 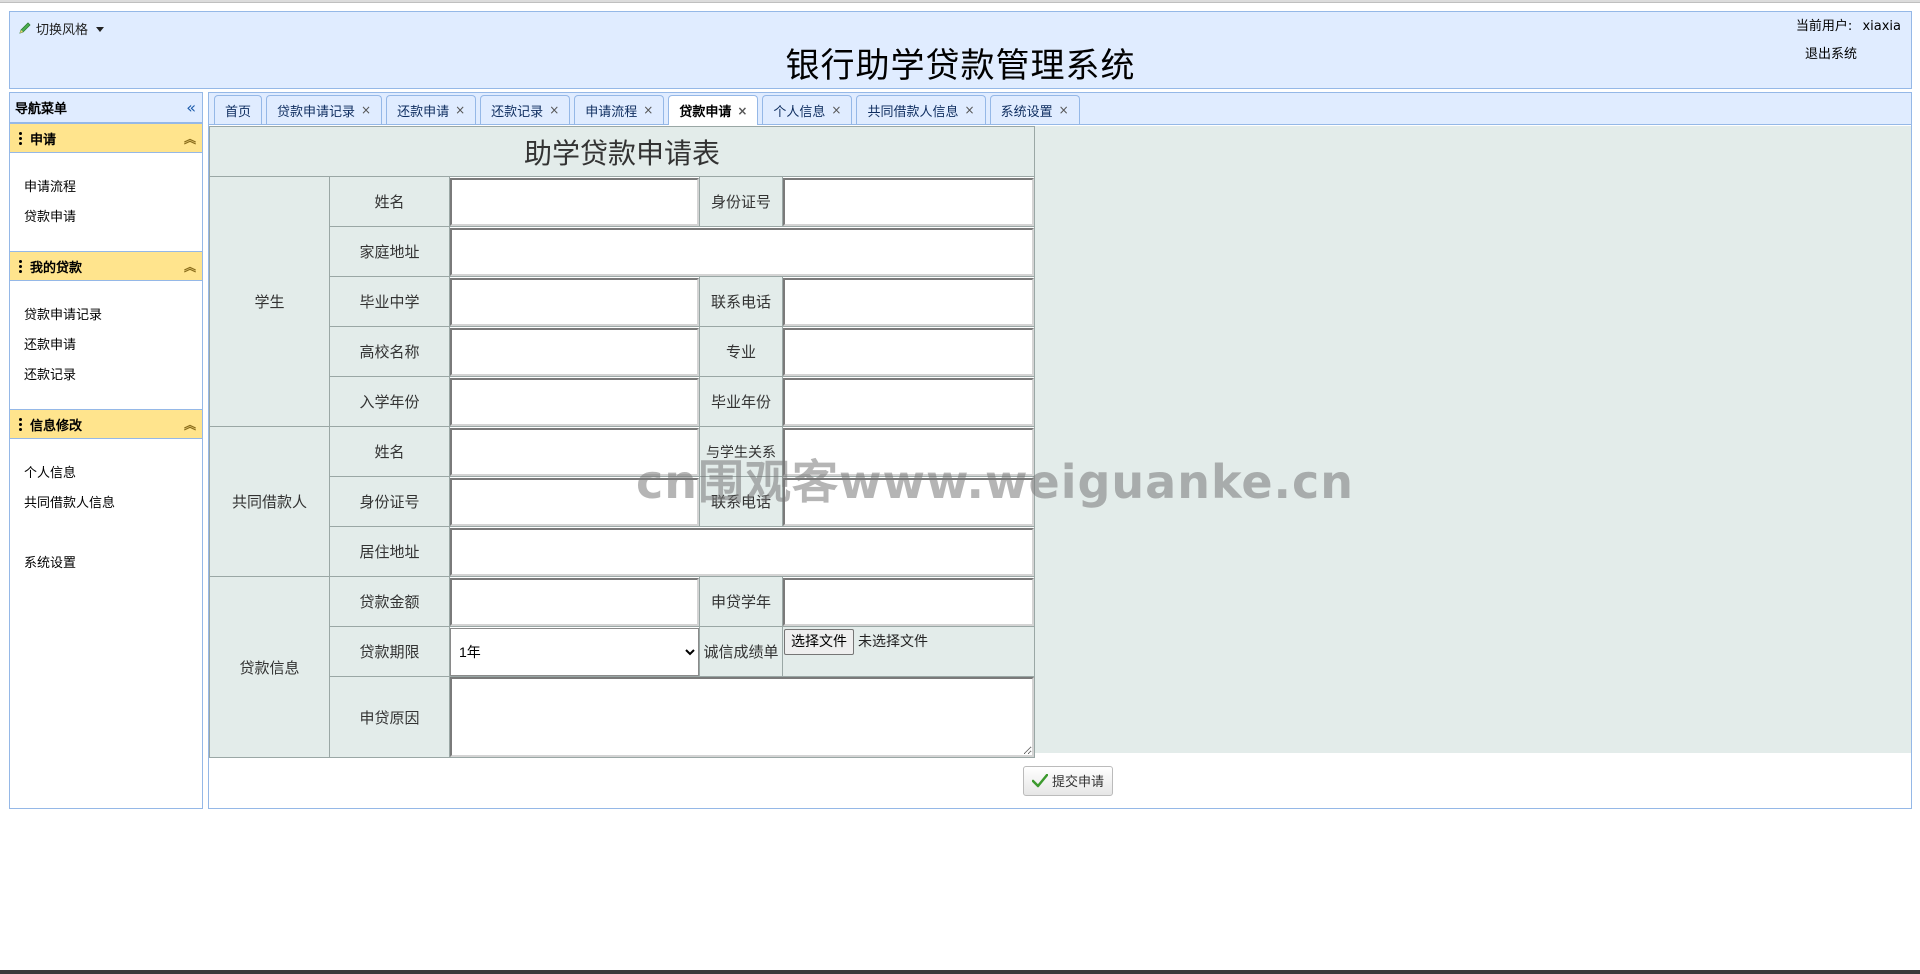 I want to click on school-year-input, so click(x=909, y=601).